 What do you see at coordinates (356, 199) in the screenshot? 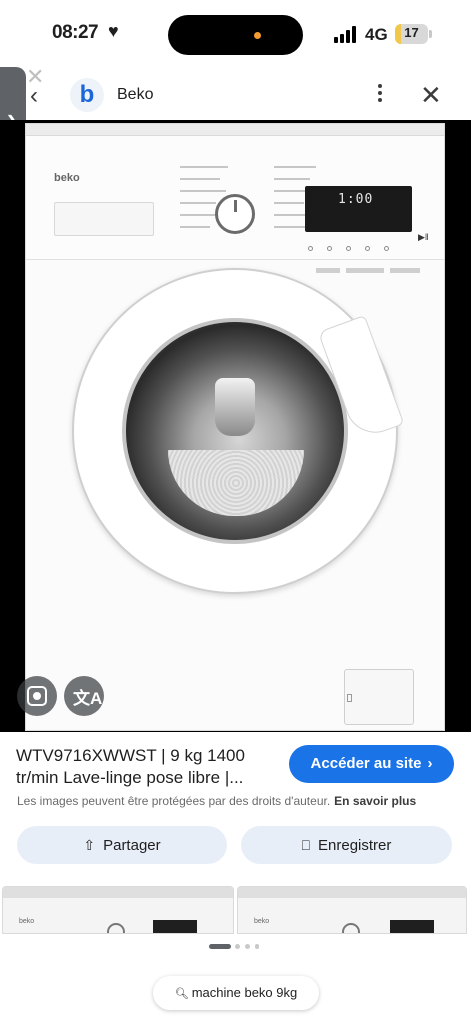
I see `display-digits: 1:00` at bounding box center [356, 199].